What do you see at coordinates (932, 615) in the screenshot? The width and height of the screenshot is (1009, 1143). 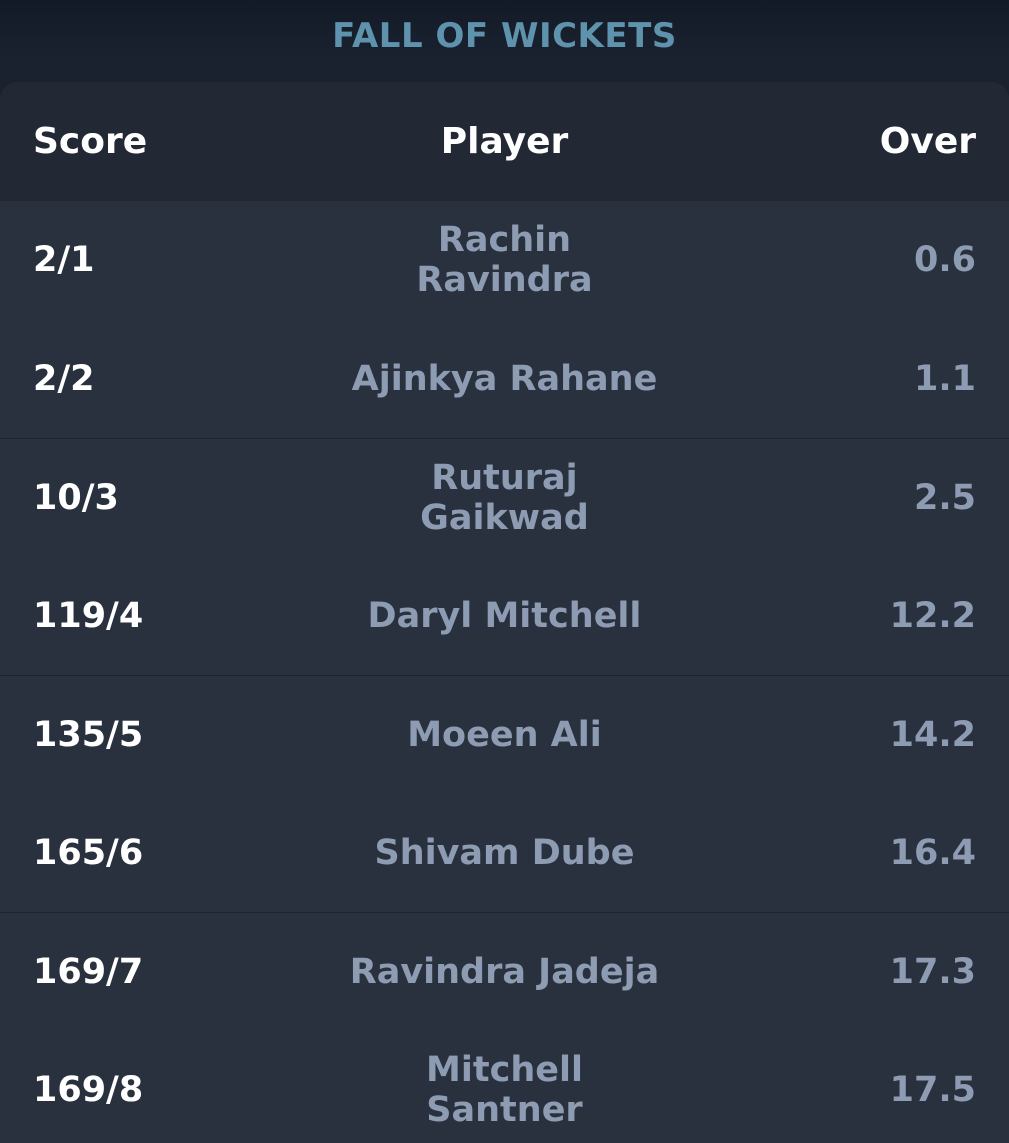 I see `row-over: 12.2` at bounding box center [932, 615].